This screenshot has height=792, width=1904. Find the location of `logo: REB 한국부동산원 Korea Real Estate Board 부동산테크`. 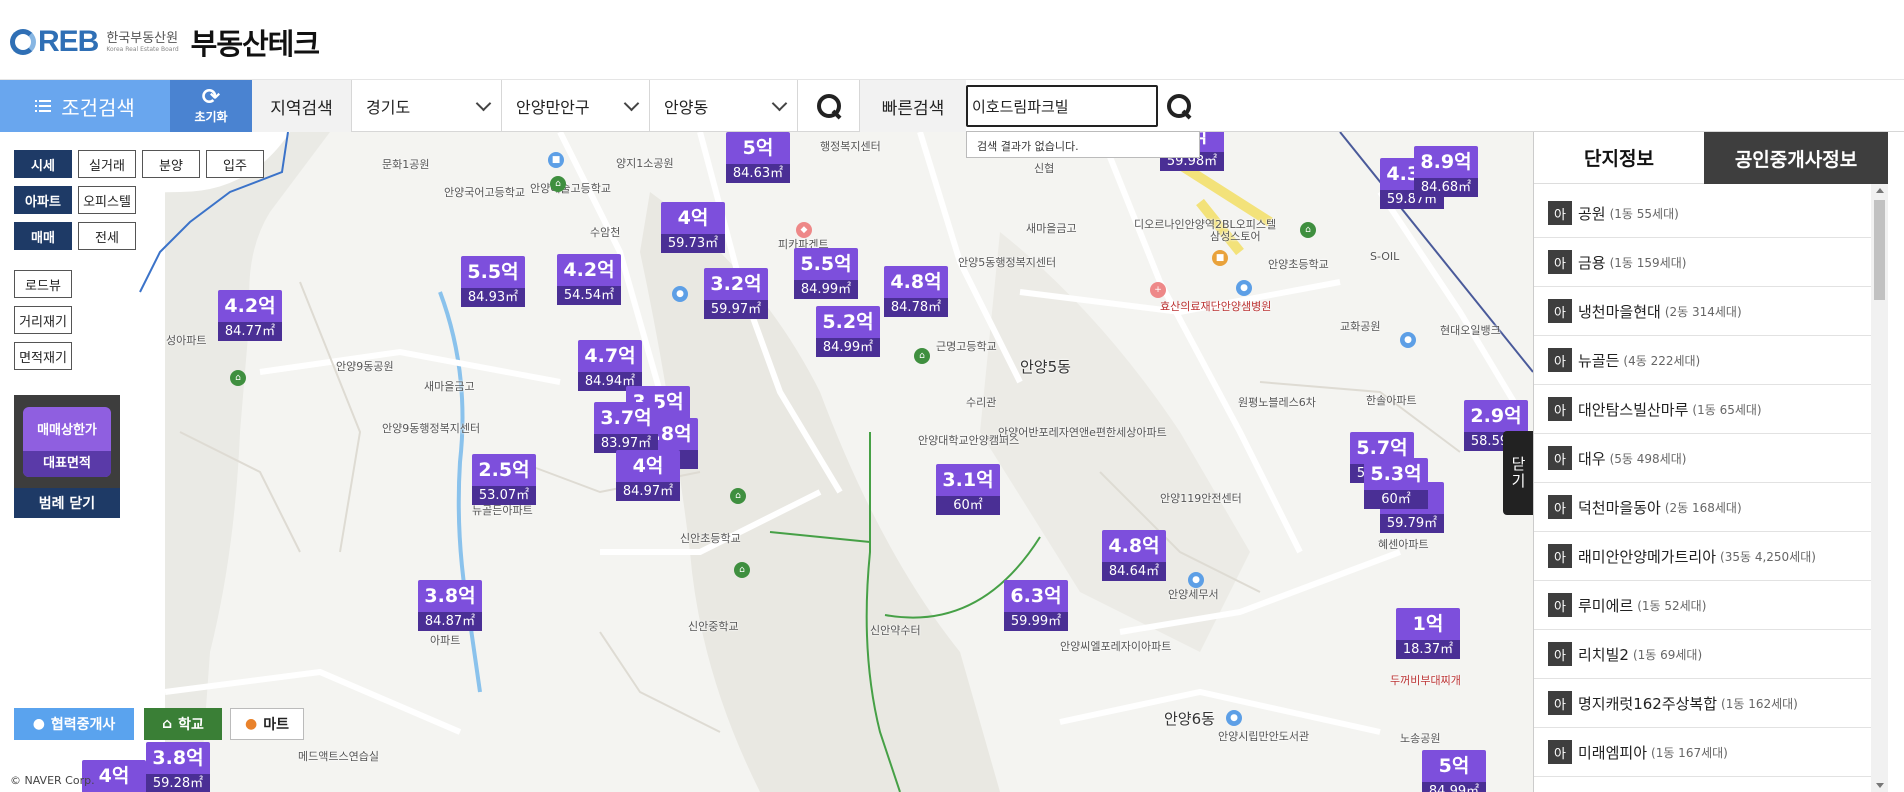

logo: REB 한국부동산원 Korea Real Estate Board 부동산테크 is located at coordinates (165, 42).